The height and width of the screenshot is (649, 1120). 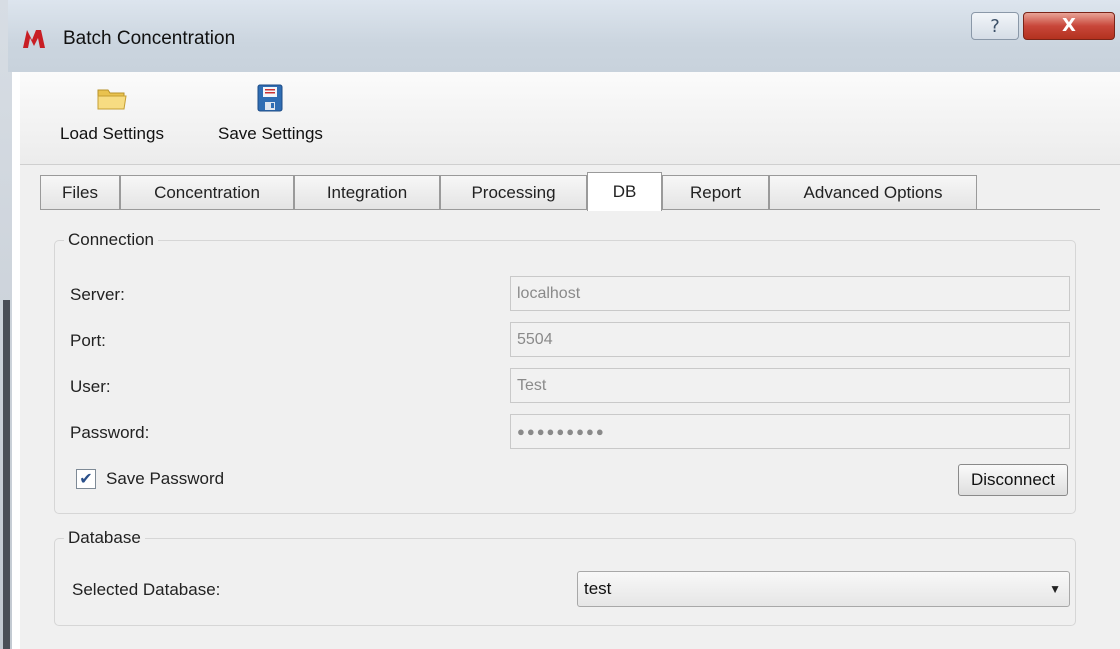 I want to click on tab-integration: Integration, so click(x=367, y=192).